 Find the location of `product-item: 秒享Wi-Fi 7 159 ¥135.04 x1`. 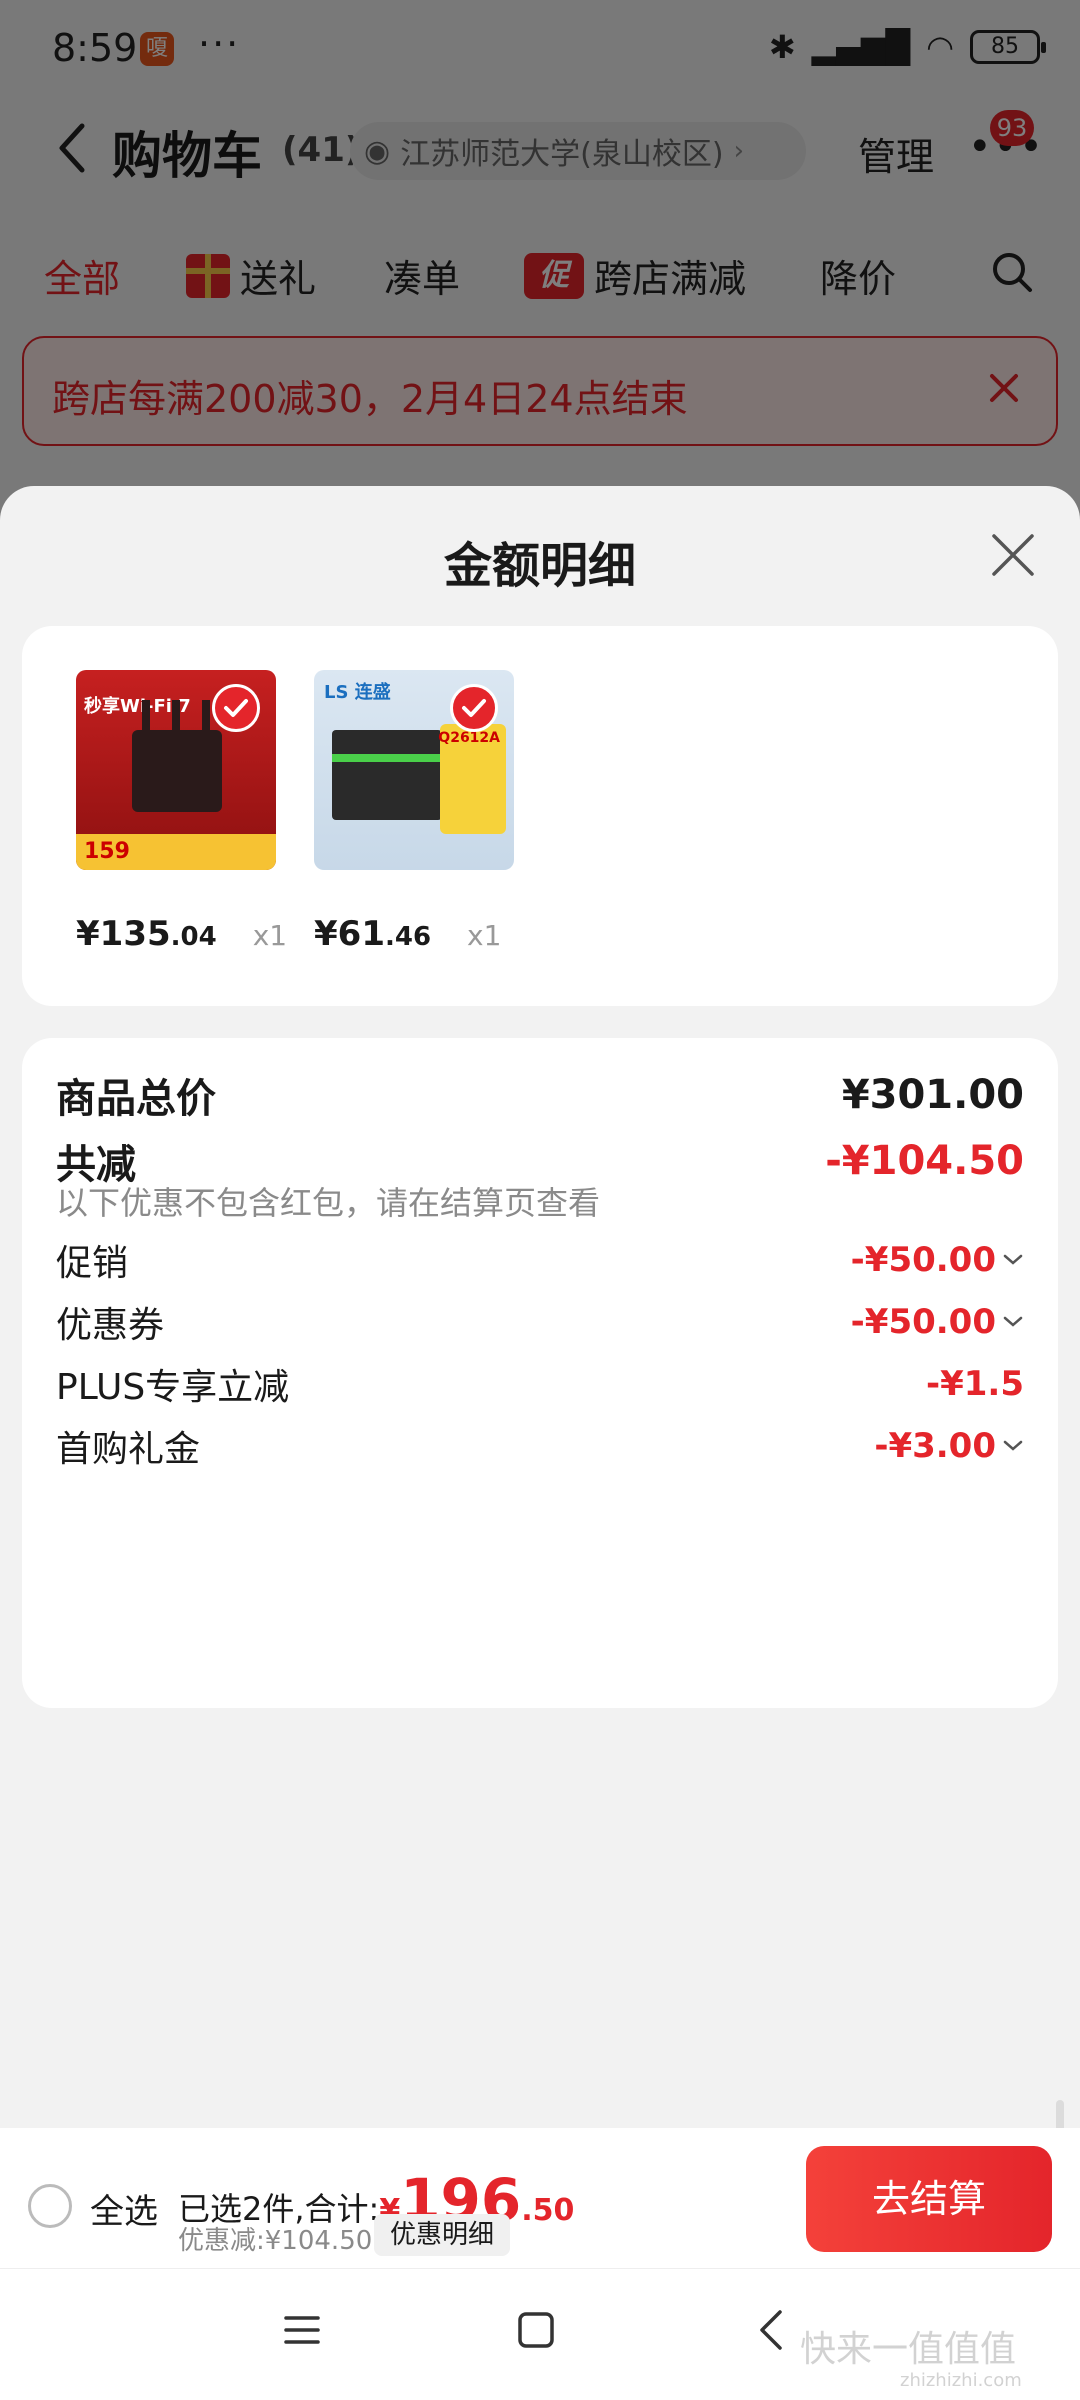

product-item: 秒享Wi-Fi 7 159 ¥135.04 x1 is located at coordinates (181, 812).